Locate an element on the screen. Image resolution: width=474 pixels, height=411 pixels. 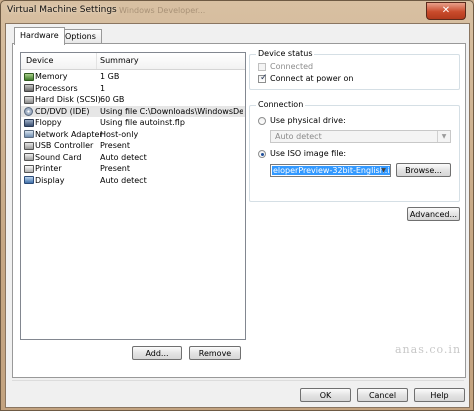
connected-label: Connected is located at coordinates (292, 66).